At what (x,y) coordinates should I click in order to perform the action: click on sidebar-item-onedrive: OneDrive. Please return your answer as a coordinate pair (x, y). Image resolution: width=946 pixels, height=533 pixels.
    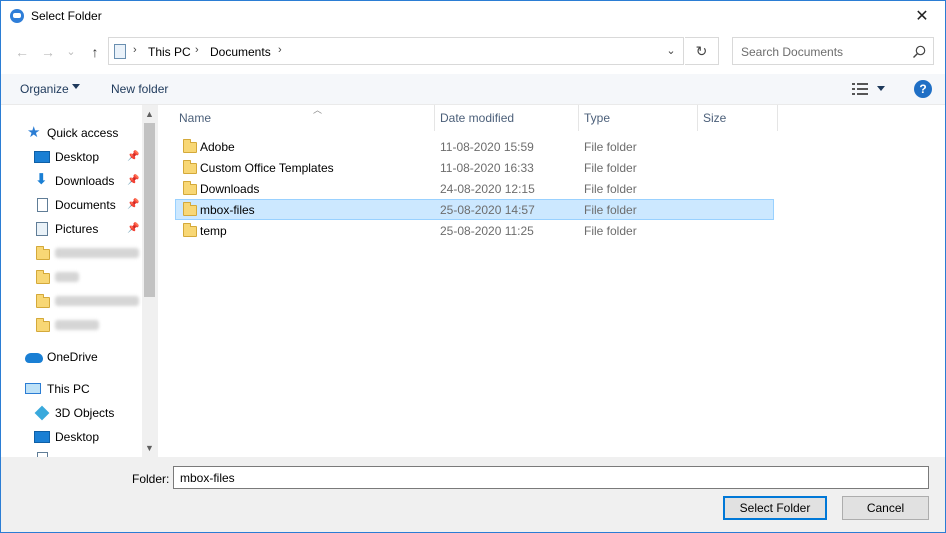
    Looking at the image, I should click on (71, 357).